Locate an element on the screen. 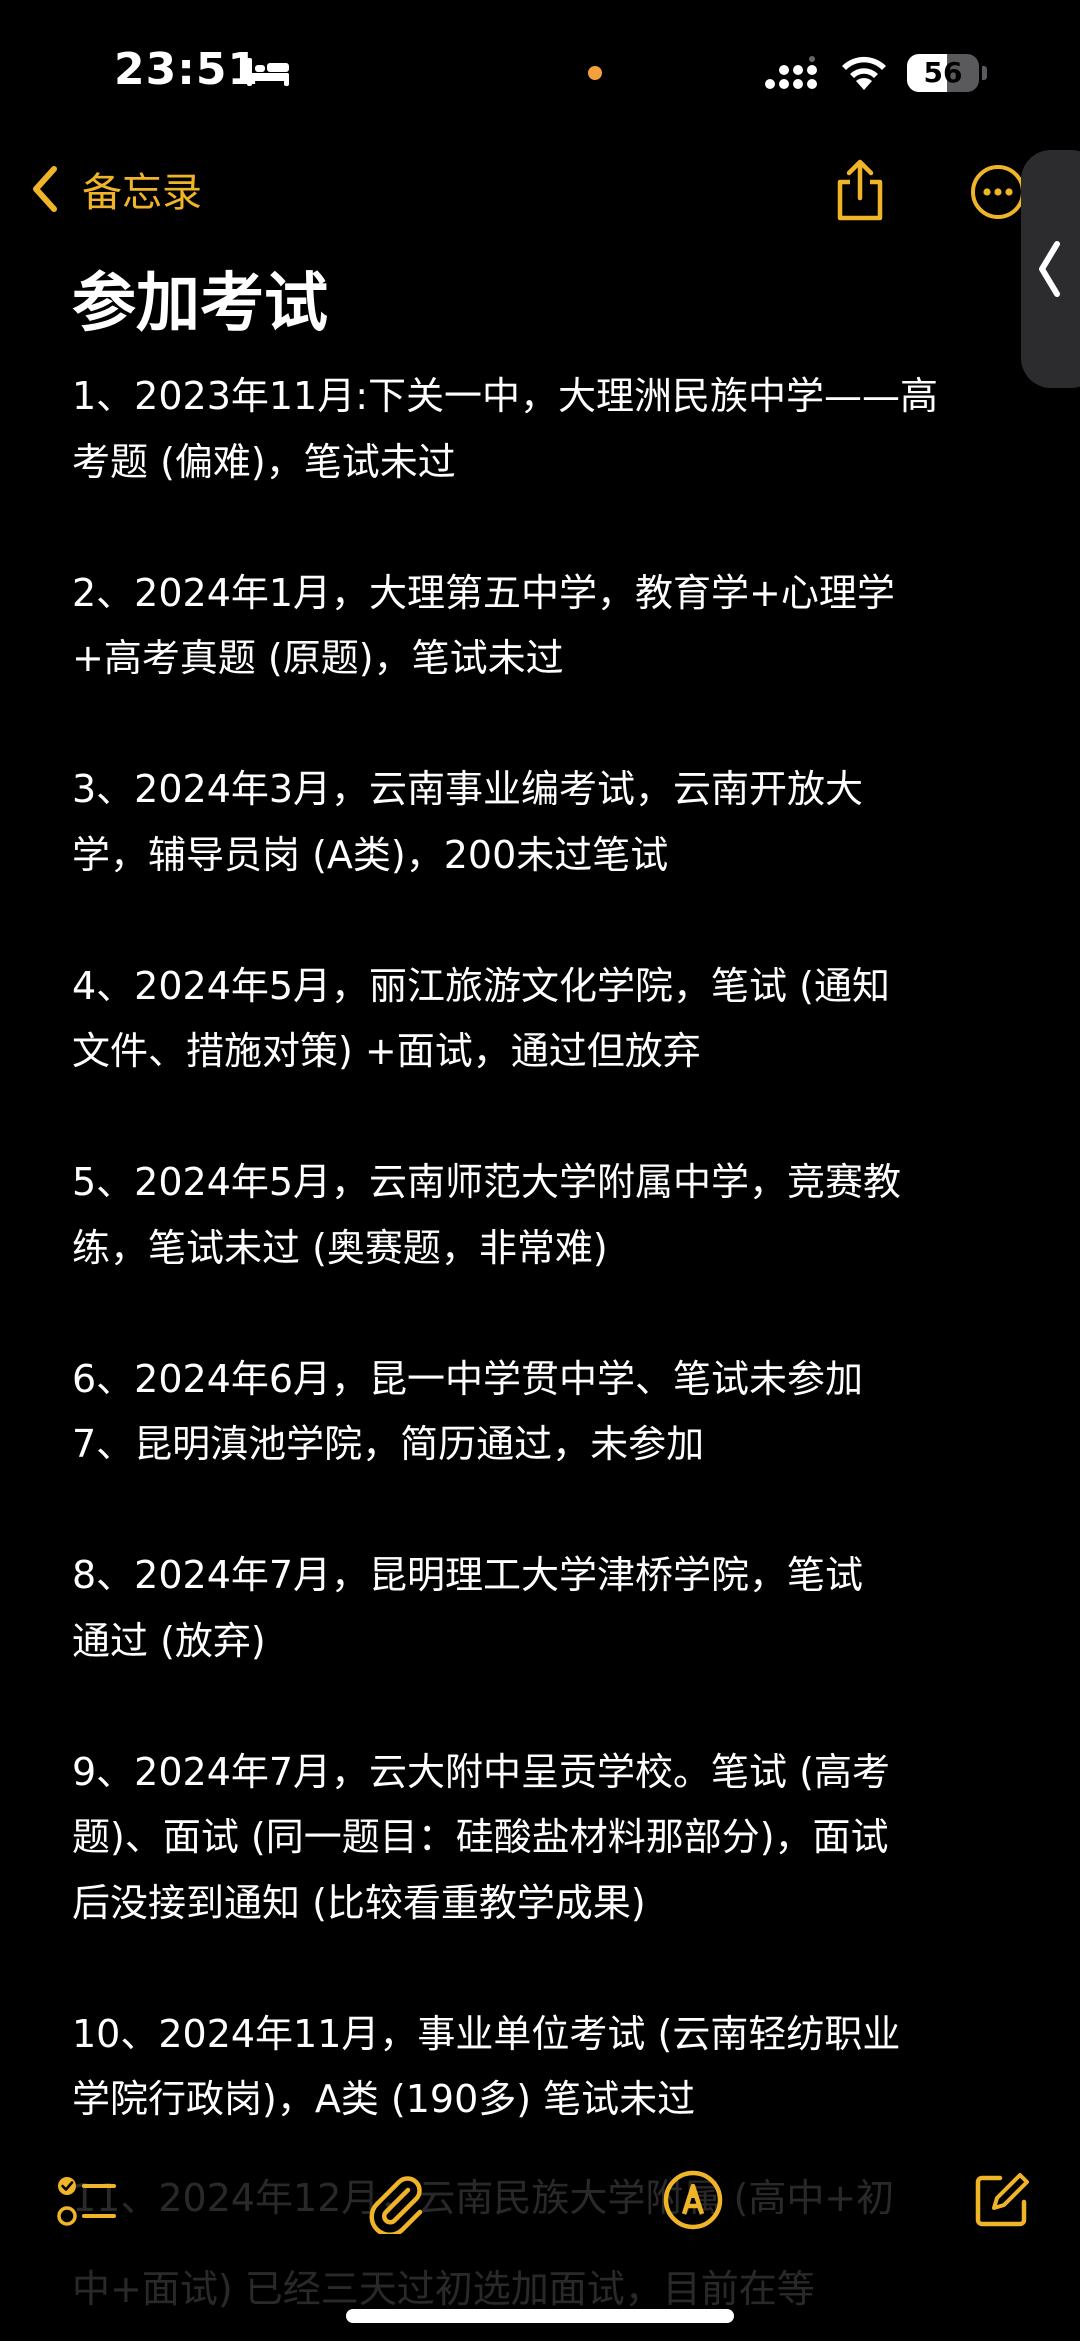 Image resolution: width=1080 pixels, height=2341 pixels. note-line: 10、2024年11月，事业单位考试 (云南轻纺职业 is located at coordinates (486, 2033).